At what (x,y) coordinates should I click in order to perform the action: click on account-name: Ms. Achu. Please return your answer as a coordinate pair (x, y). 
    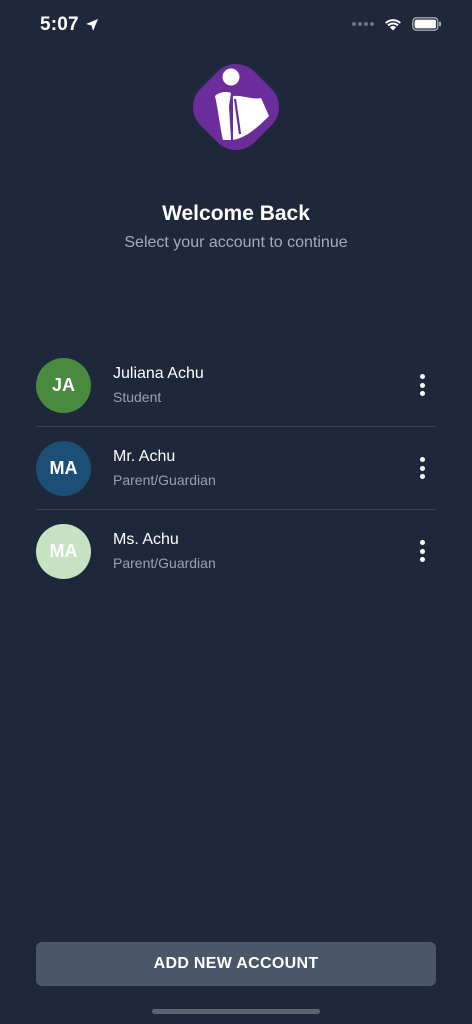
    Looking at the image, I should click on (146, 539).